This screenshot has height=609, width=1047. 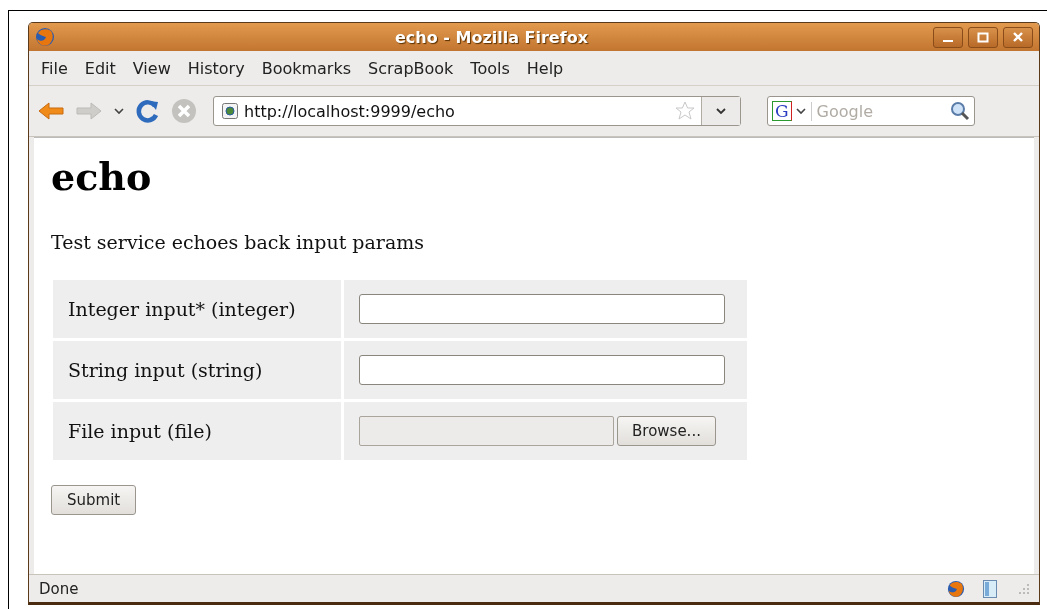 I want to click on close-icon, so click(x=1018, y=37).